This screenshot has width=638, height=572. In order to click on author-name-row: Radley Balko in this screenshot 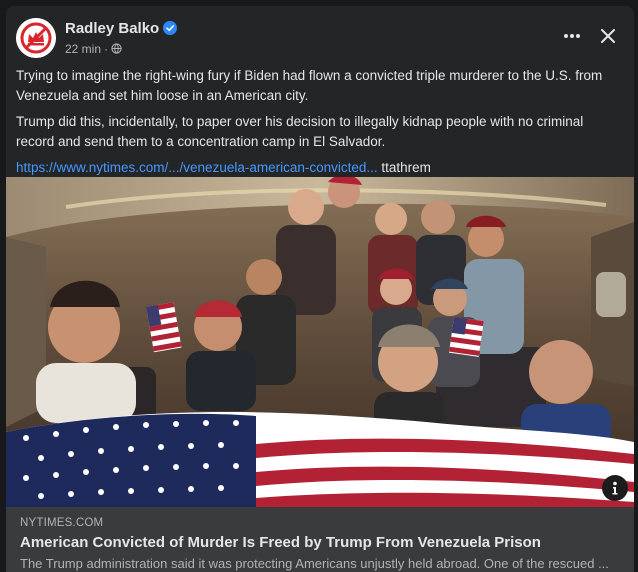, I will do `click(121, 28)`.